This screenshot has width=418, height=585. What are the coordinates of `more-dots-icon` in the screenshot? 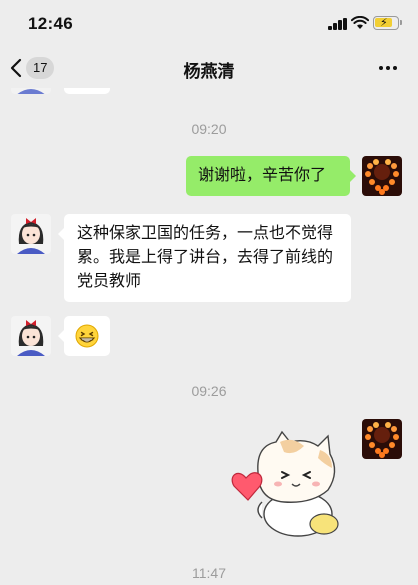 It's located at (381, 68).